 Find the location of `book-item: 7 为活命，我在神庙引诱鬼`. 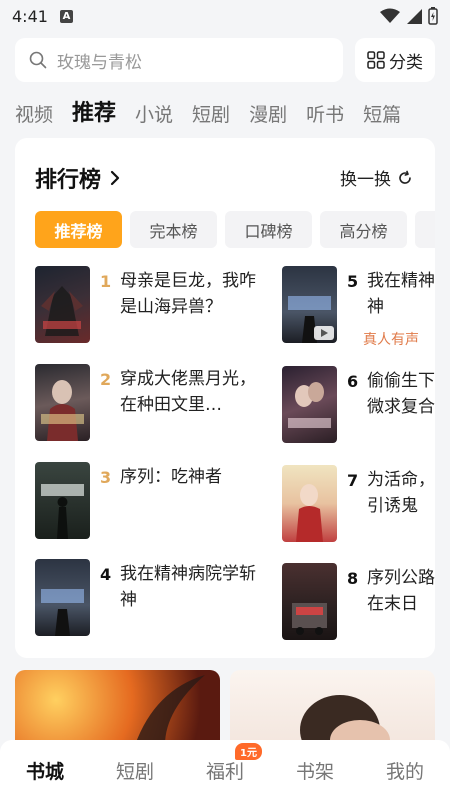

book-item: 7 为活命，我在神庙引诱鬼 is located at coordinates (358, 503).